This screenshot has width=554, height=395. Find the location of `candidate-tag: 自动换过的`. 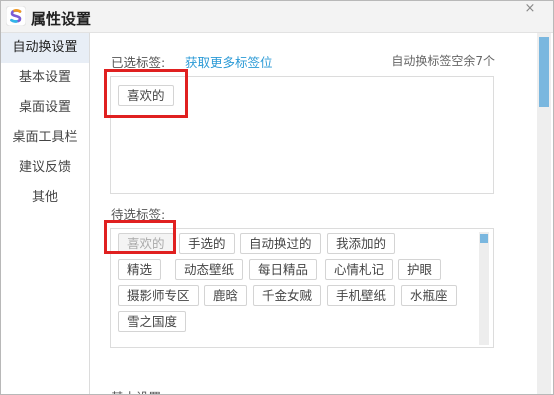

candidate-tag: 自动换过的 is located at coordinates (280, 243).